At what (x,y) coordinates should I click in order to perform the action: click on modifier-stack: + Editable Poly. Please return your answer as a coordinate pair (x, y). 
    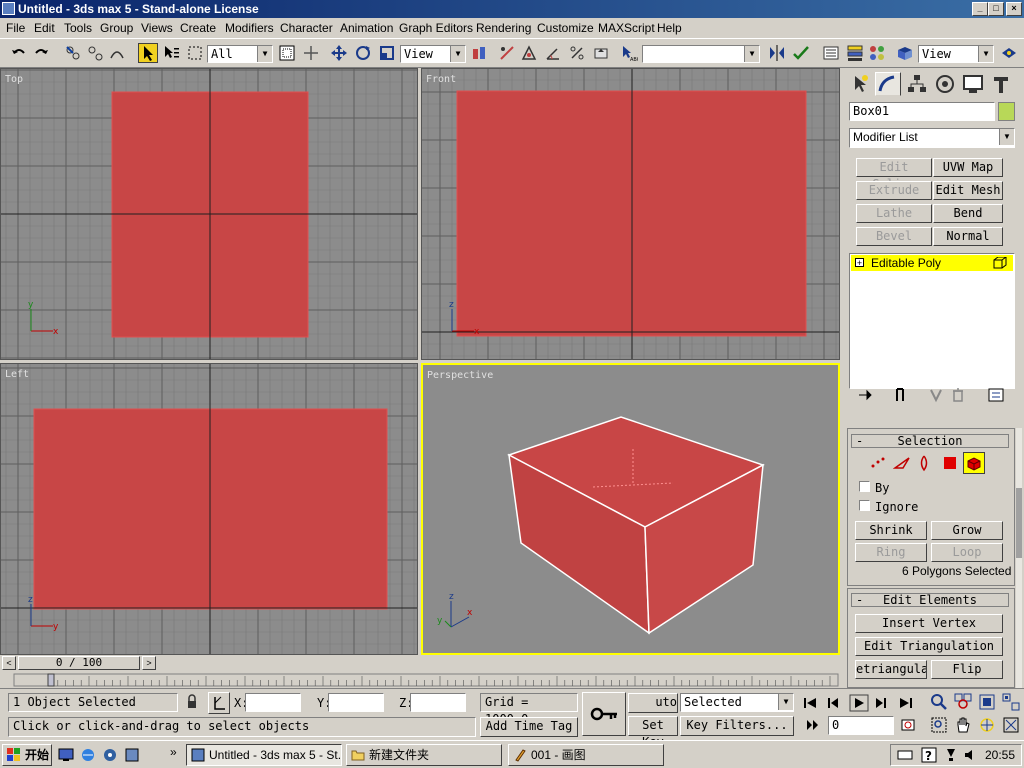
    Looking at the image, I should click on (932, 321).